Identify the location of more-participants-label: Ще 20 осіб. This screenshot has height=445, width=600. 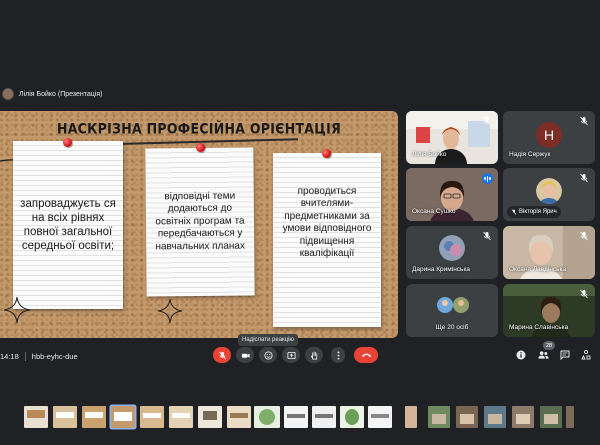
(452, 327).